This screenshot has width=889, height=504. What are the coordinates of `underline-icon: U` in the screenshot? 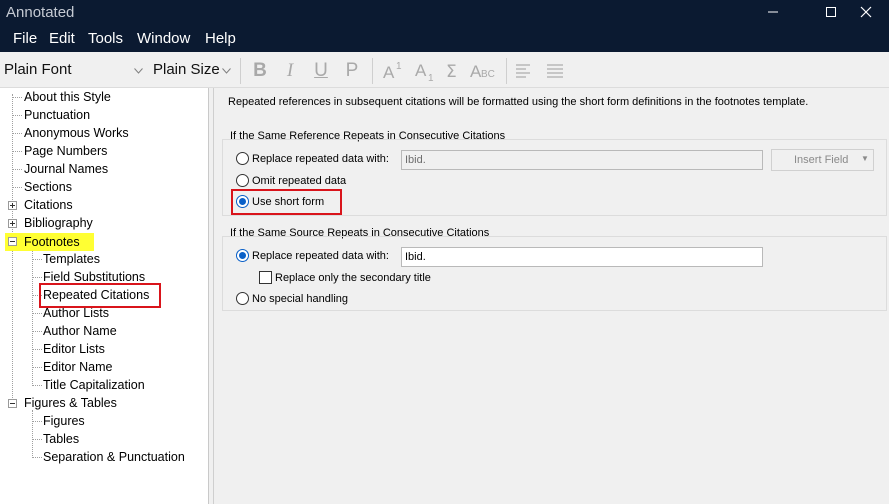 It's located at (321, 71).